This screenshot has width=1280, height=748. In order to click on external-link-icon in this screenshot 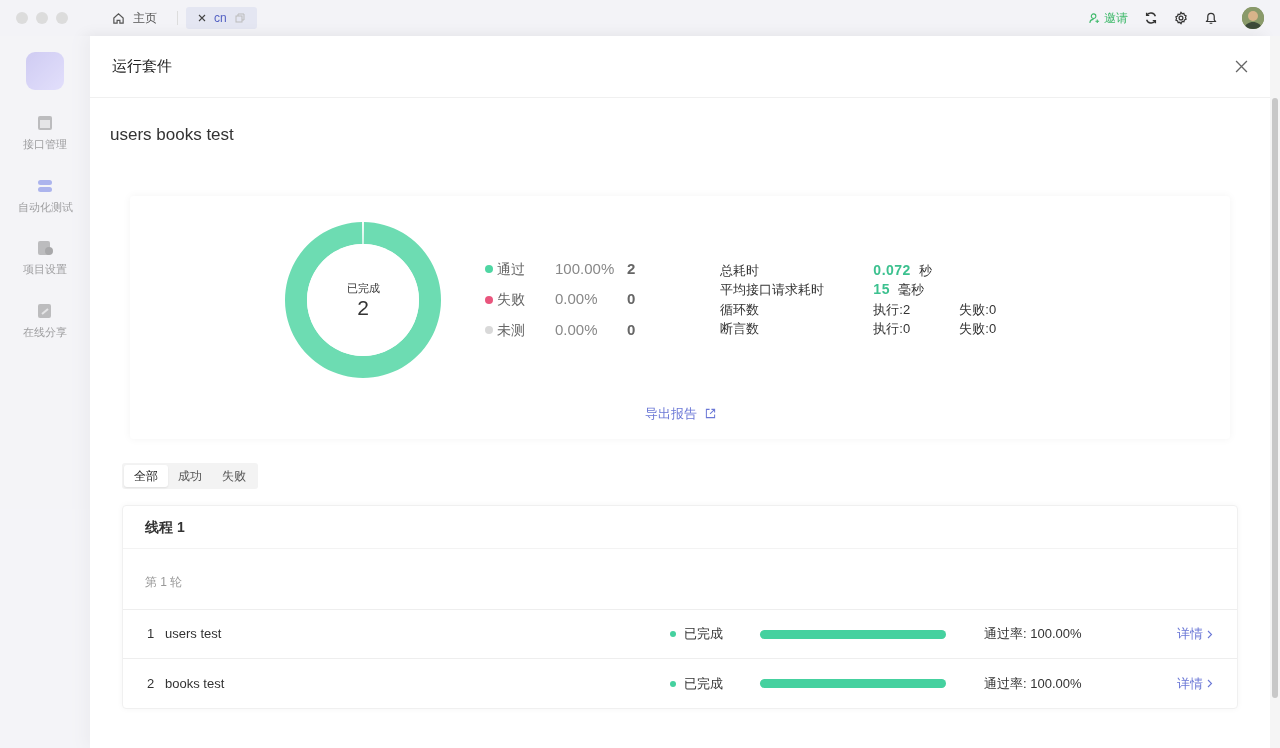, I will do `click(710, 413)`.